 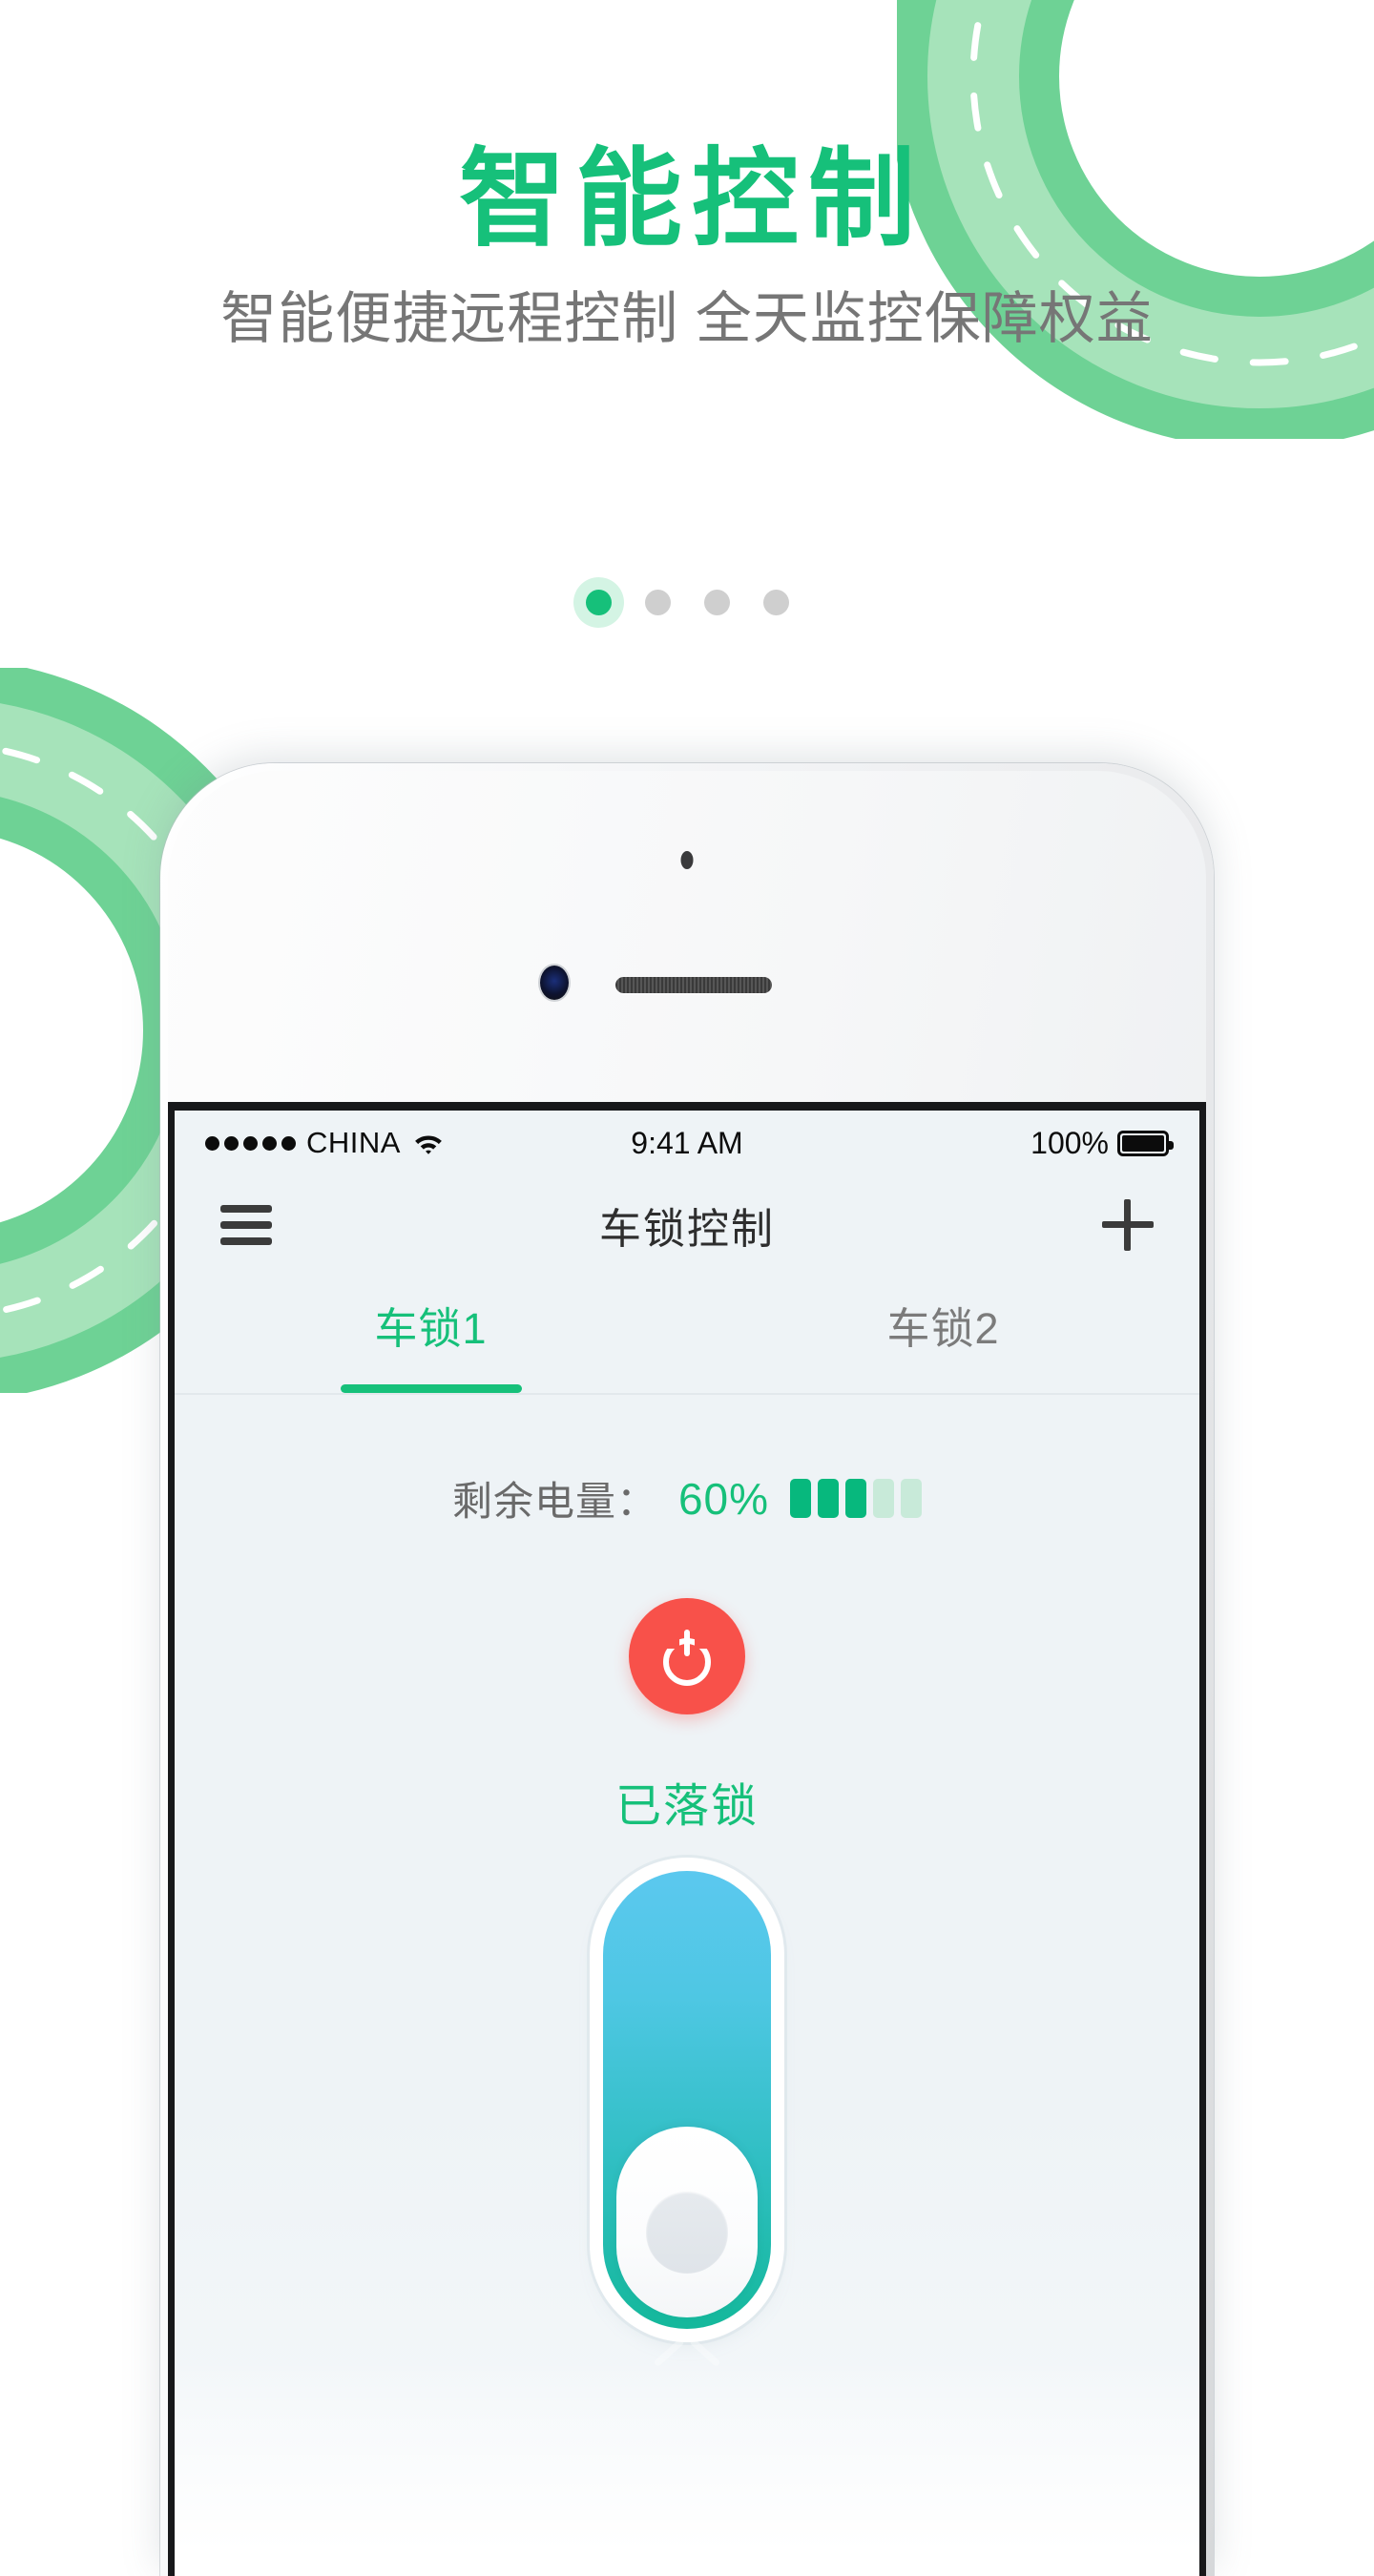 What do you see at coordinates (687, 2372) in the screenshot?
I see `chevron-up-icon` at bounding box center [687, 2372].